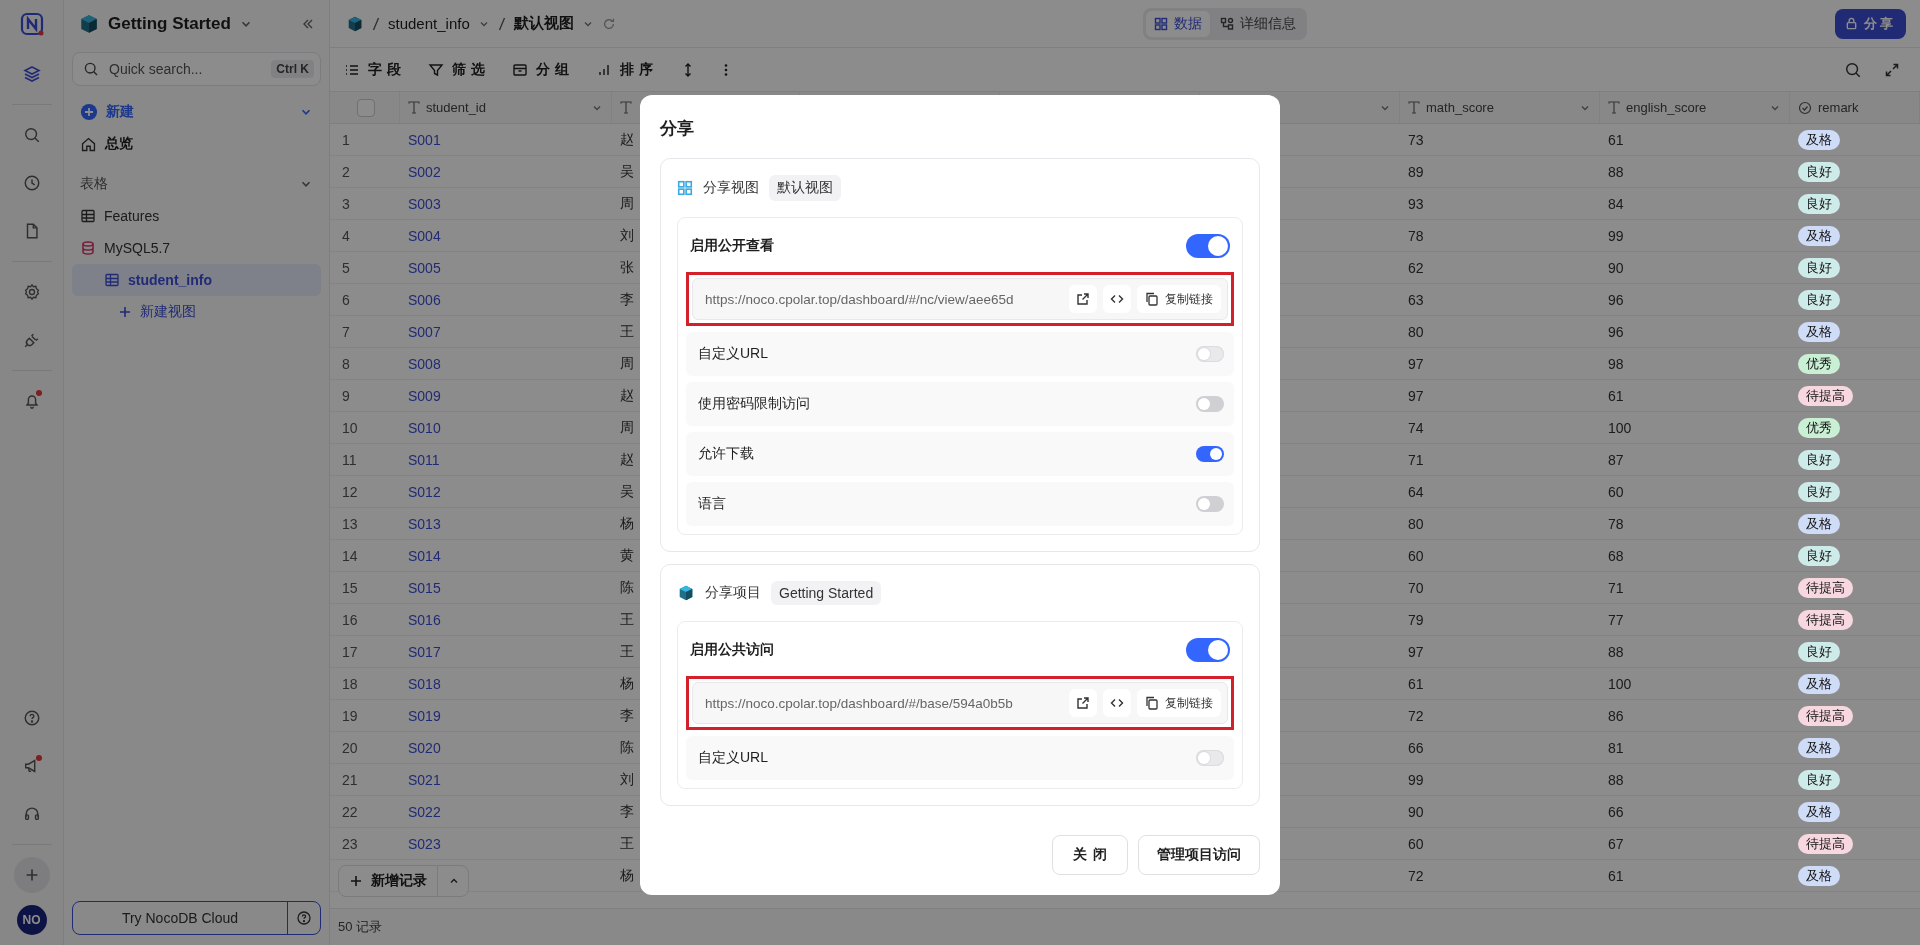 The height and width of the screenshot is (945, 1920). What do you see at coordinates (627, 299) in the screenshot?
I see `table-cell: 李` at bounding box center [627, 299].